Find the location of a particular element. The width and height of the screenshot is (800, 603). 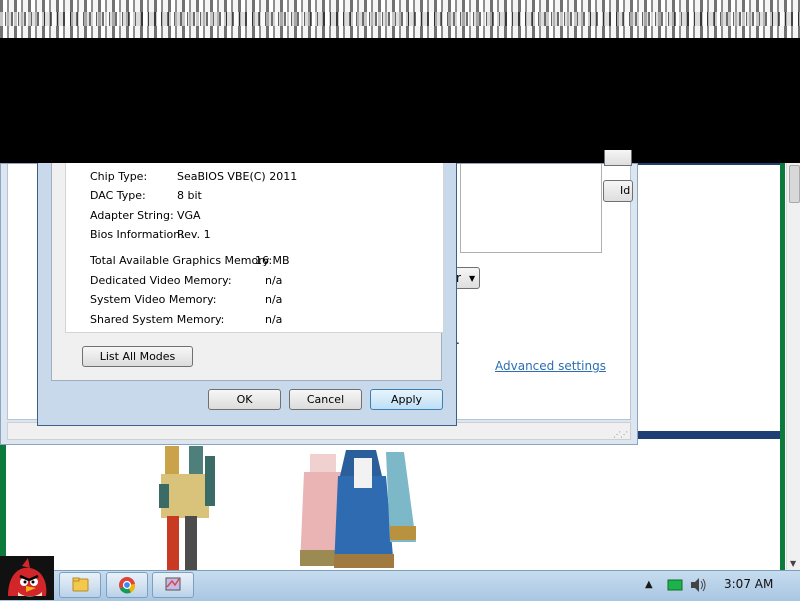

taskbar-explorer-button is located at coordinates (80, 585).